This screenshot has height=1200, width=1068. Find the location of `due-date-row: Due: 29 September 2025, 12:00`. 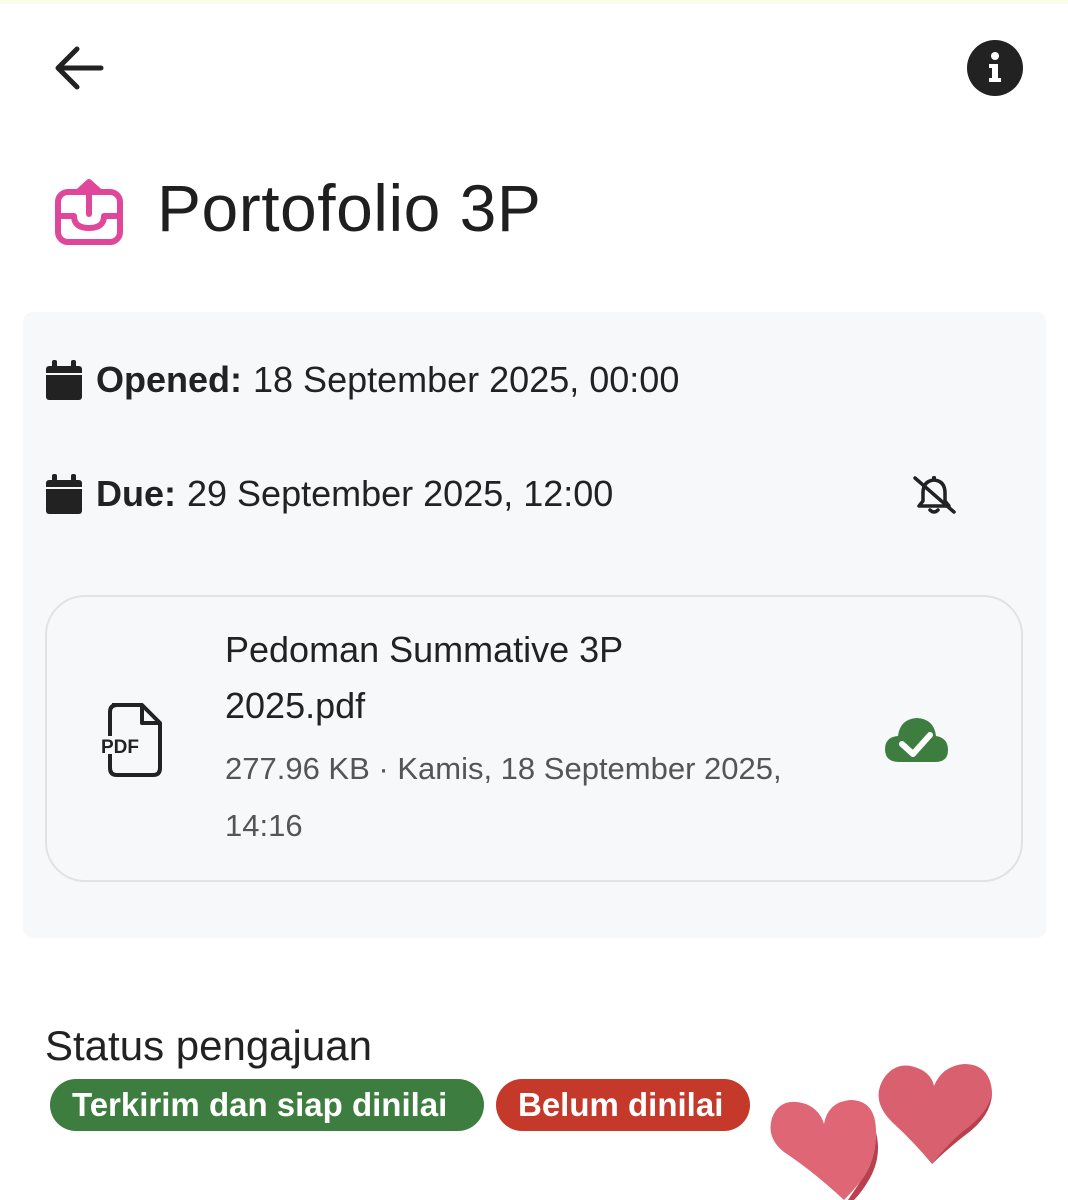

due-date-row: Due: 29 September 2025, 12:00 is located at coordinates (329, 494).